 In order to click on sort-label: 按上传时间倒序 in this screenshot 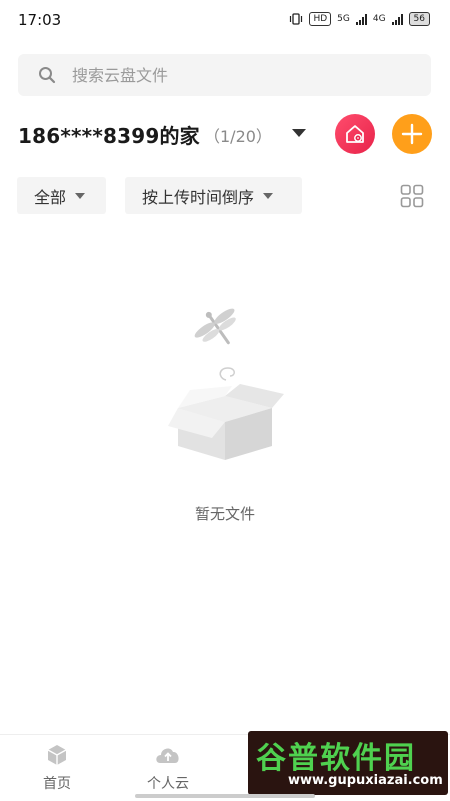, I will do `click(198, 197)`.